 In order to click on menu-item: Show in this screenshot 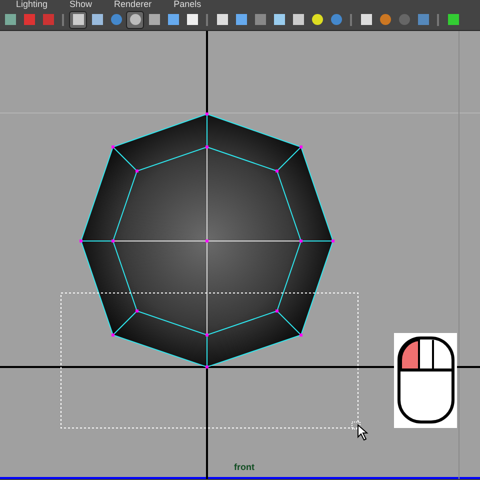, I will do `click(81, 4)`.